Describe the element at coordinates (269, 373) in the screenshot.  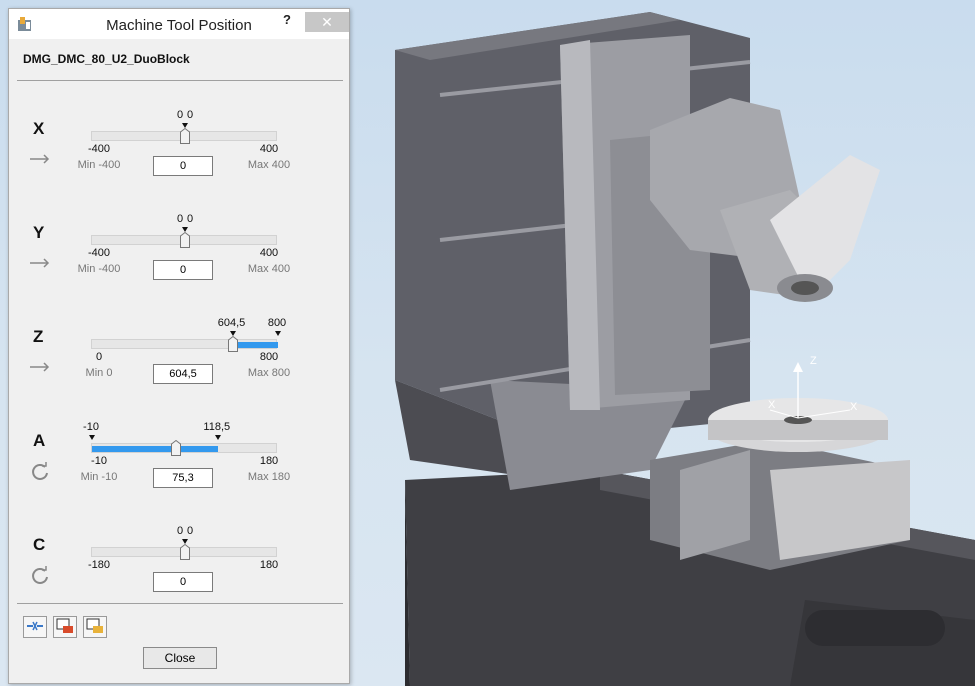
I see `max-label: Max 800` at that location.